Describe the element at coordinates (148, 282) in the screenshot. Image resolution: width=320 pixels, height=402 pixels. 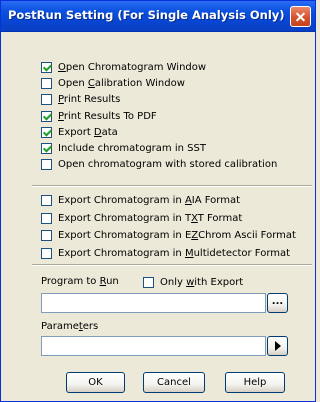
I see `only-with-export-box` at that location.